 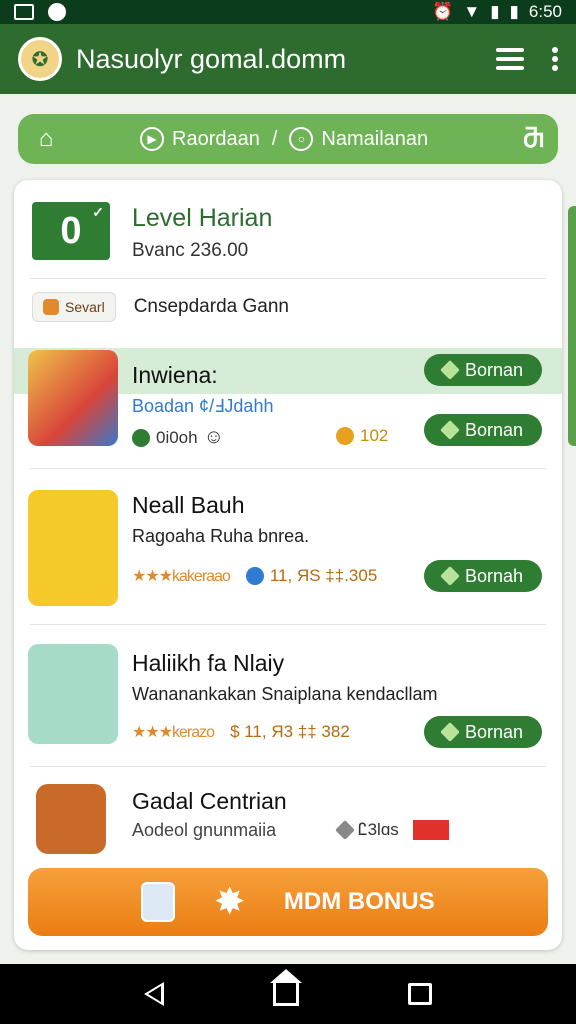 I want to click on user-icon: Ⴋ, so click(x=533, y=139).